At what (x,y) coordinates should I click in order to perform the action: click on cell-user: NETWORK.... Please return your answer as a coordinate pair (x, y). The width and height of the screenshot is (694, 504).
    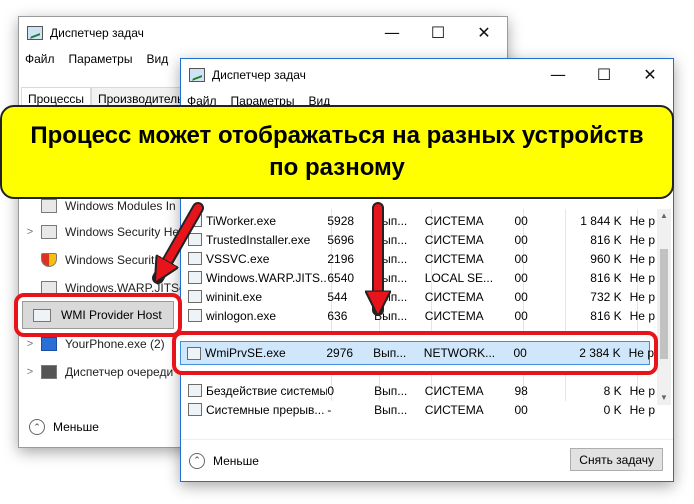
    Looking at the image, I should click on (459, 353).